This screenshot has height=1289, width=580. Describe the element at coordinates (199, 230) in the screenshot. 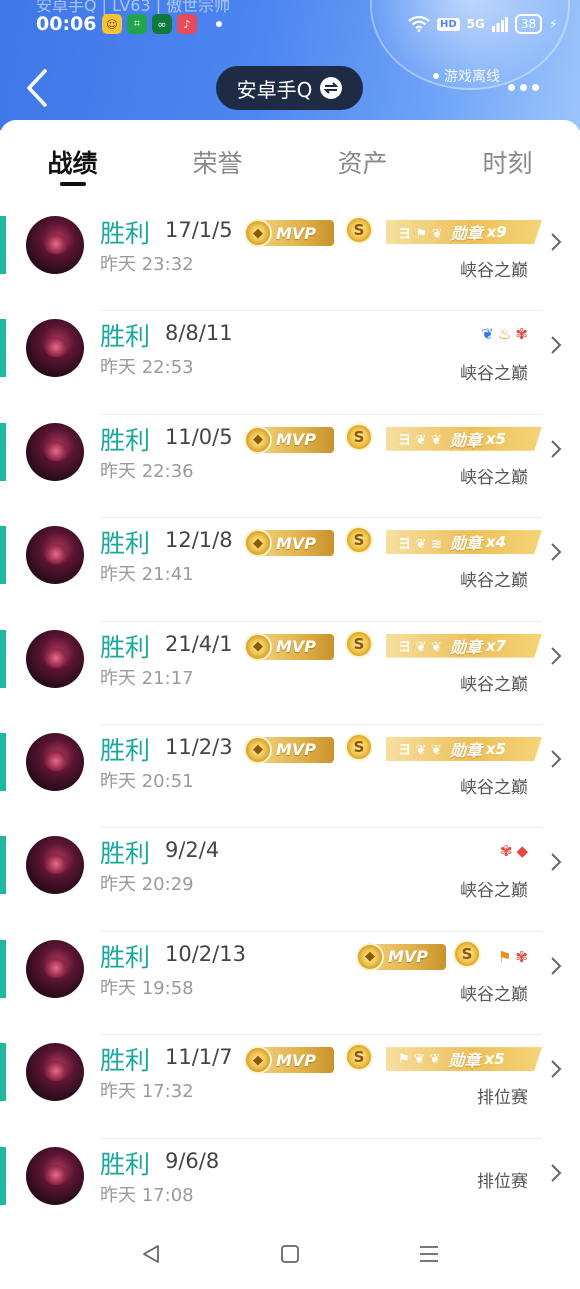

I see `match-kda: 17/1/5` at that location.